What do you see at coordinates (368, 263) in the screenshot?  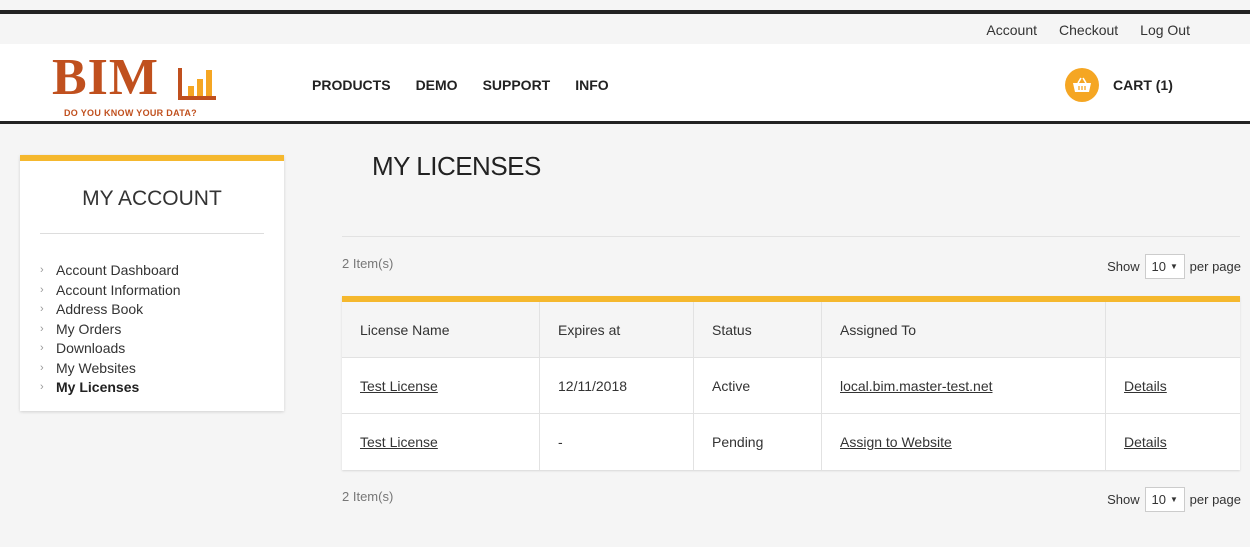 I see `item-count-top: 2 Item(s)` at bounding box center [368, 263].